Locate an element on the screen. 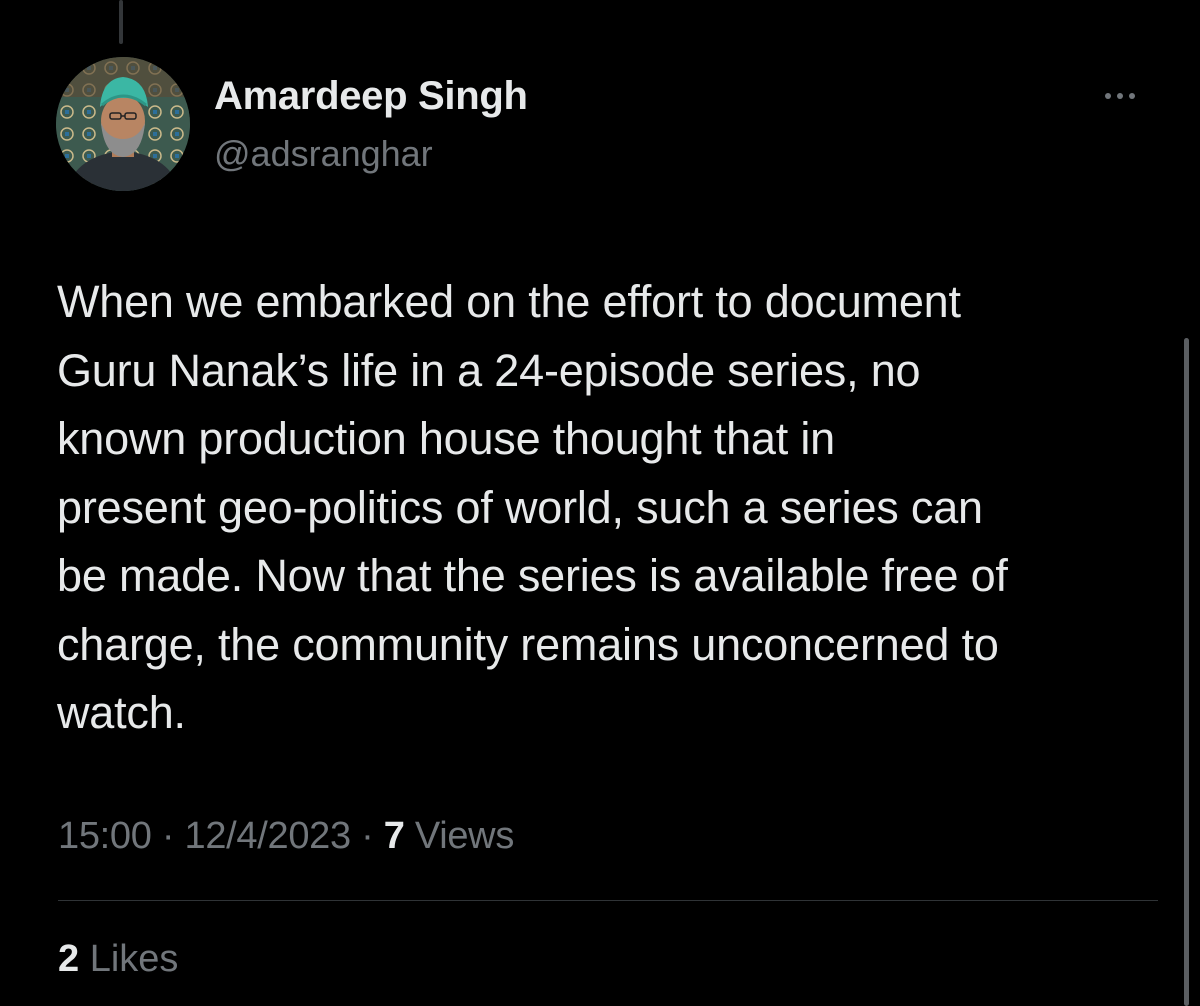 This screenshot has height=1006, width=1200. tweet-meta: 15:00 · 12/4/2023 · 7 Views is located at coordinates (286, 836).